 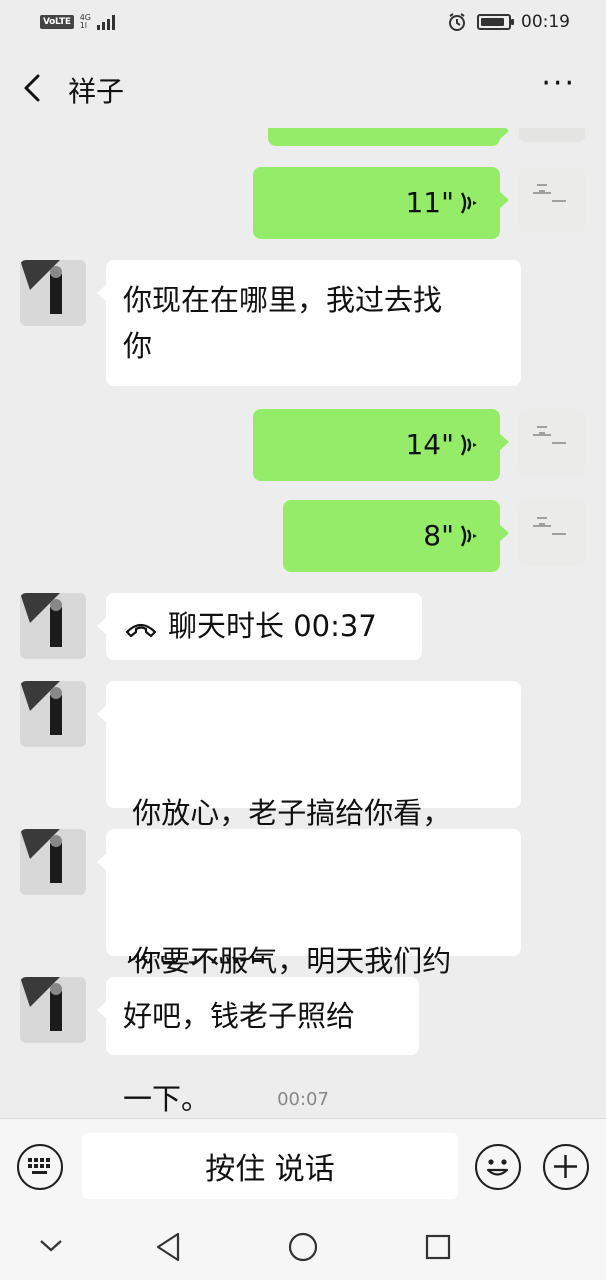 What do you see at coordinates (303, 1099) in the screenshot?
I see `message-timestamp: 00:07` at bounding box center [303, 1099].